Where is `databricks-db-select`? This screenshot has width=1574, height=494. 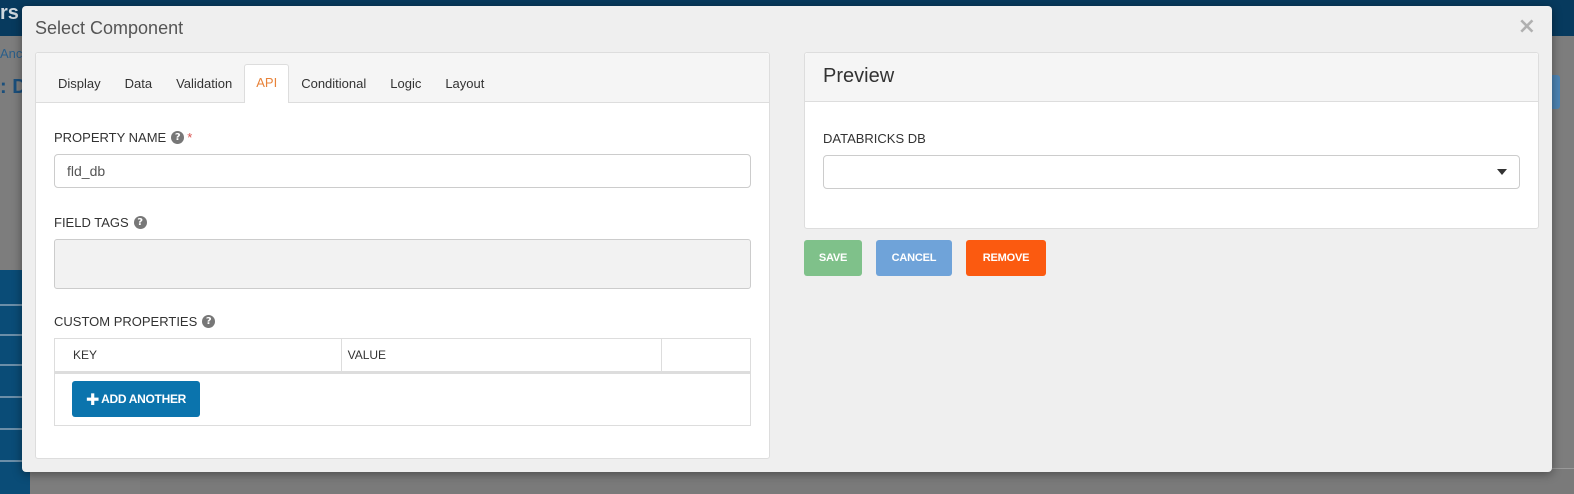
databricks-db-select is located at coordinates (1171, 172).